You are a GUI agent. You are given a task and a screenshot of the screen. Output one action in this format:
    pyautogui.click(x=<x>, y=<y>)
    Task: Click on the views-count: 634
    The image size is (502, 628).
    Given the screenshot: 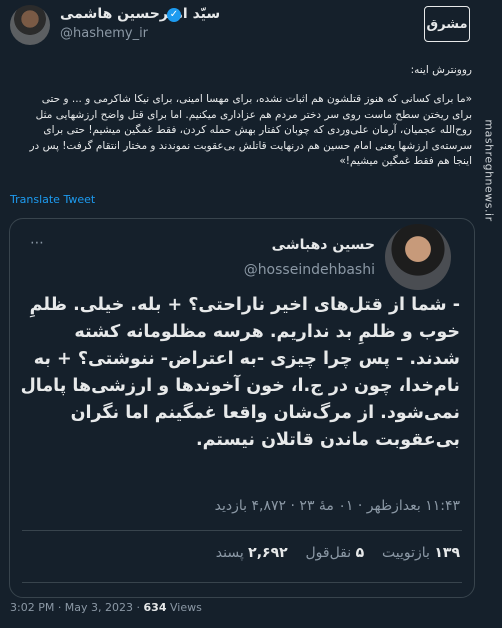 What is the action you would take?
    pyautogui.click(x=155, y=607)
    